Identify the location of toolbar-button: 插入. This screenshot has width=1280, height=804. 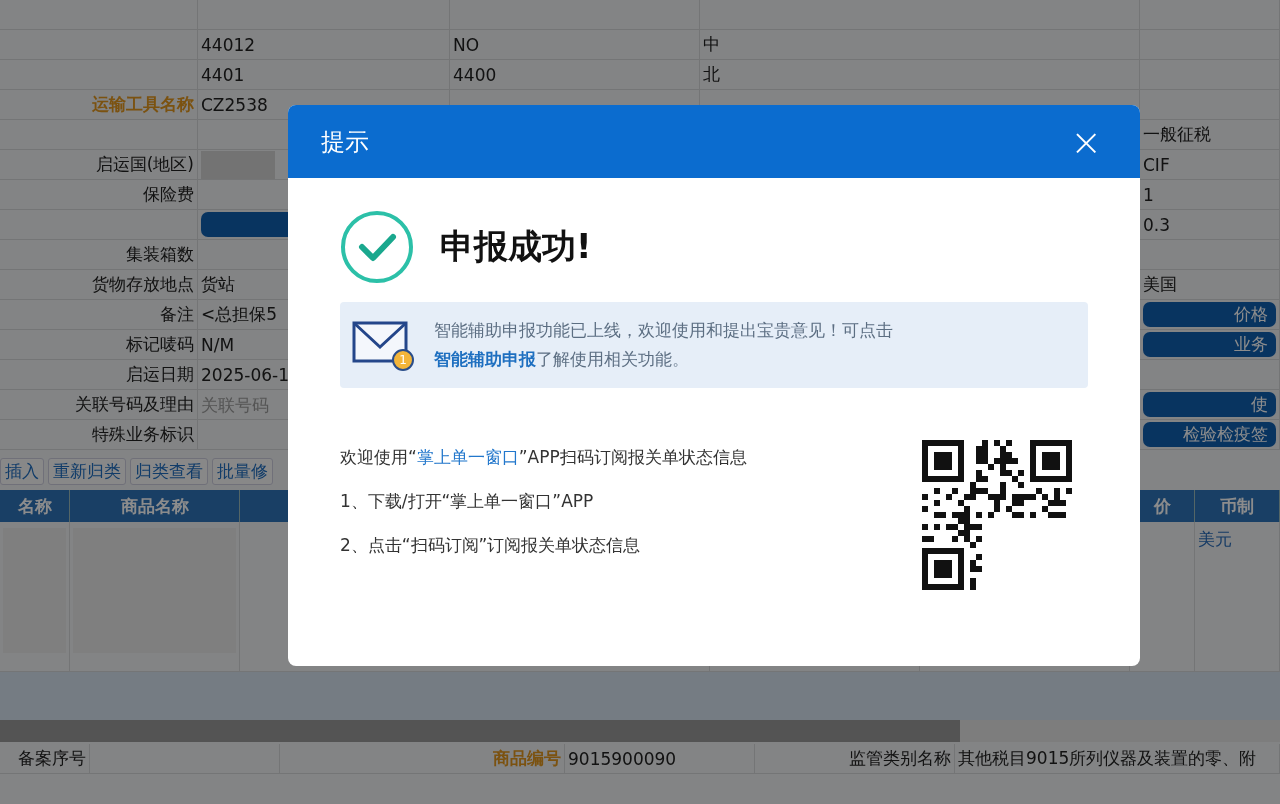
(22, 471).